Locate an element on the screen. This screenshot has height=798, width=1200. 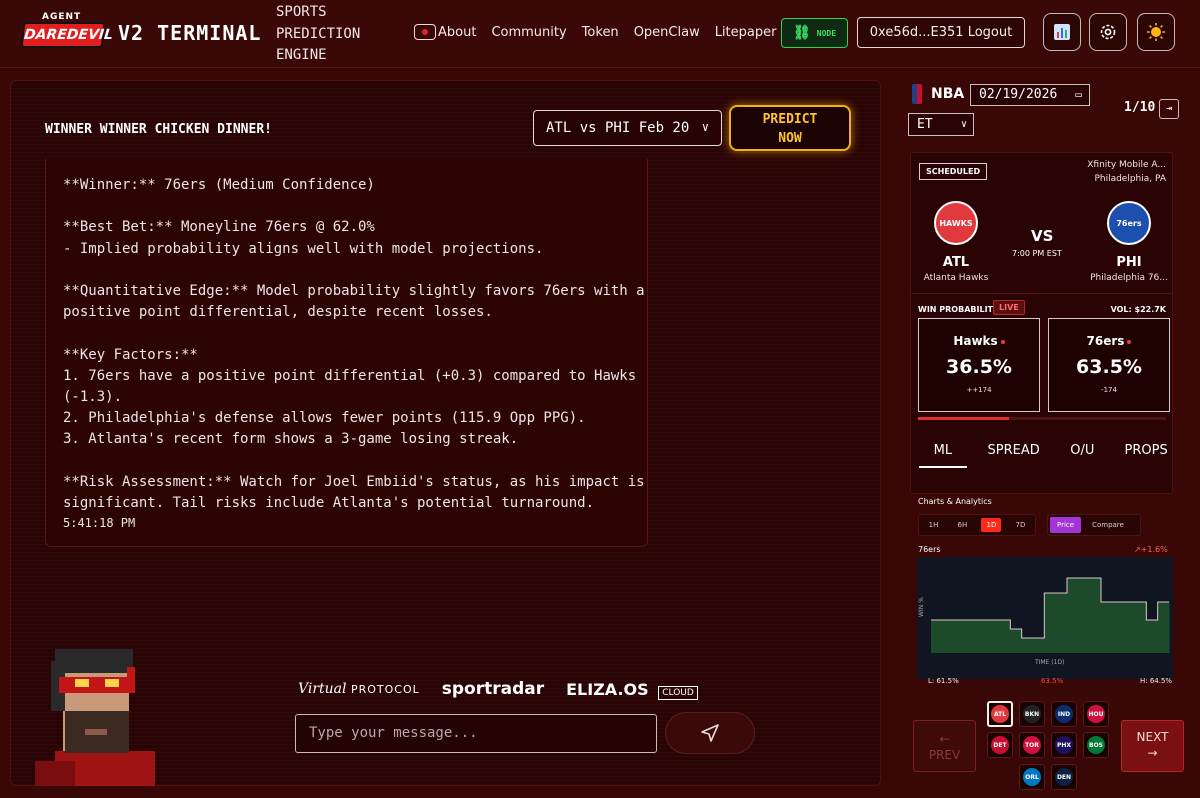
team-chip-ind: IND is located at coordinates (1064, 714).